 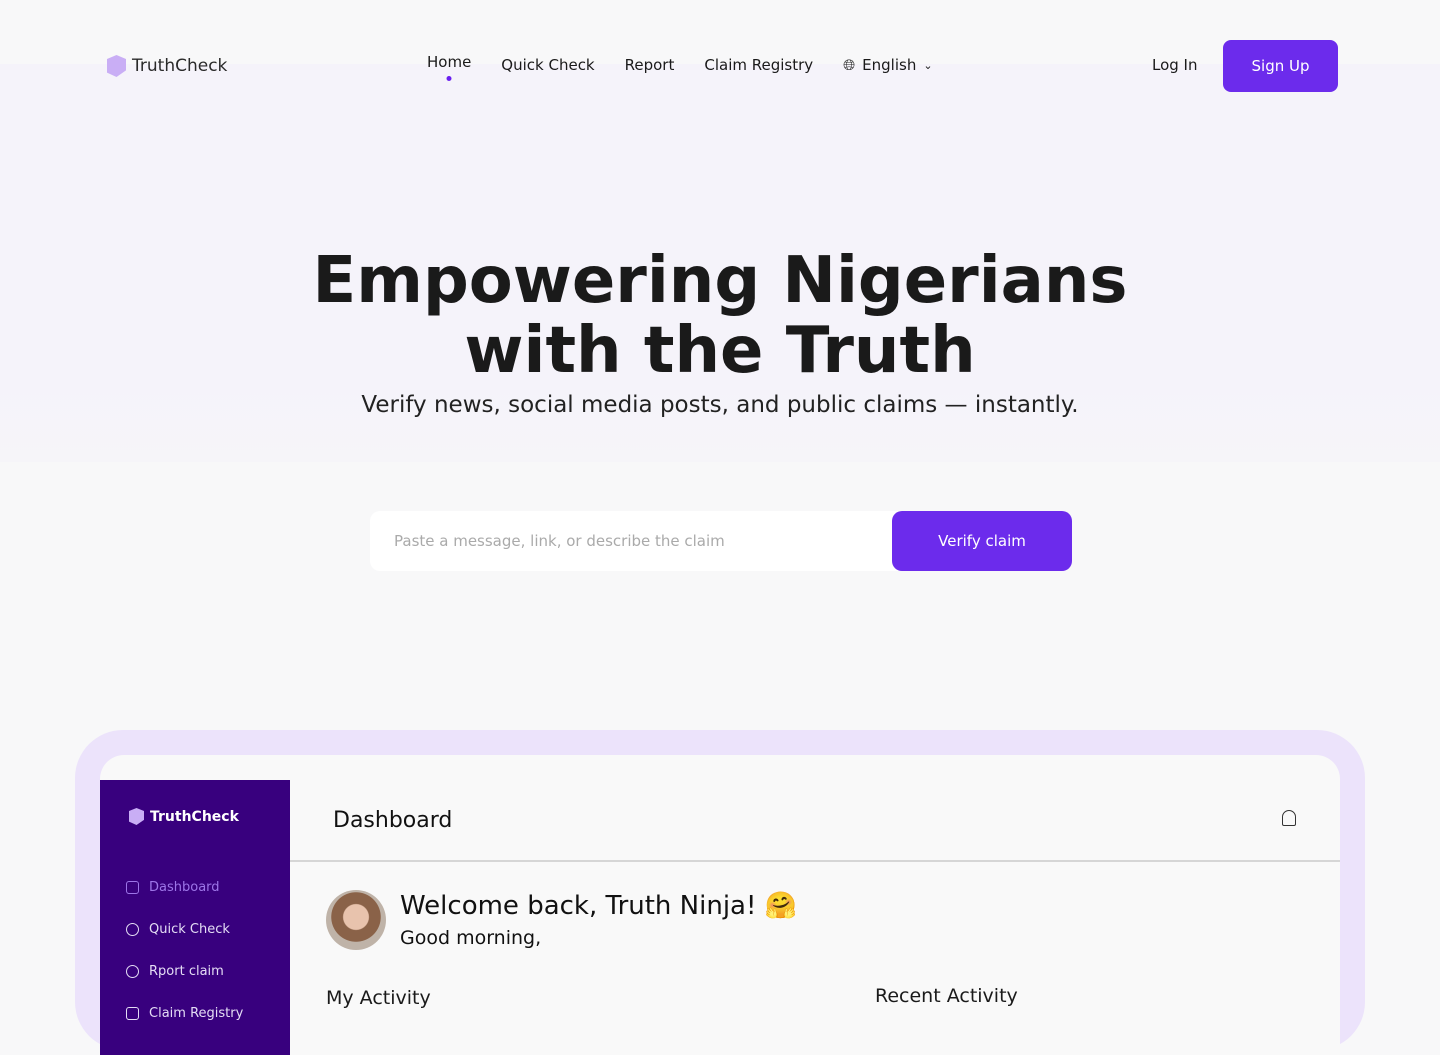 What do you see at coordinates (189, 929) in the screenshot?
I see `sidebar-item-label: Quick Check` at bounding box center [189, 929].